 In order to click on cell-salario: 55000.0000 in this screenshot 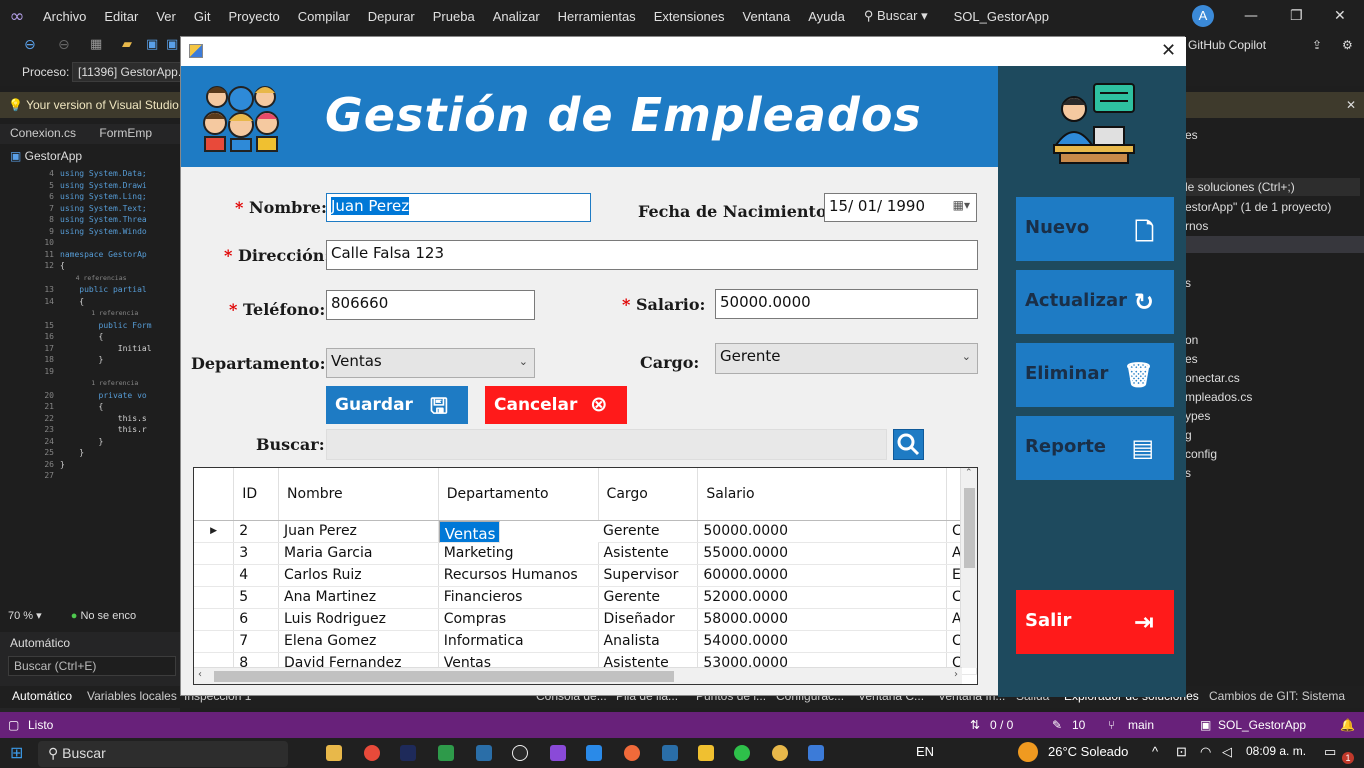, I will do `click(822, 553)`.